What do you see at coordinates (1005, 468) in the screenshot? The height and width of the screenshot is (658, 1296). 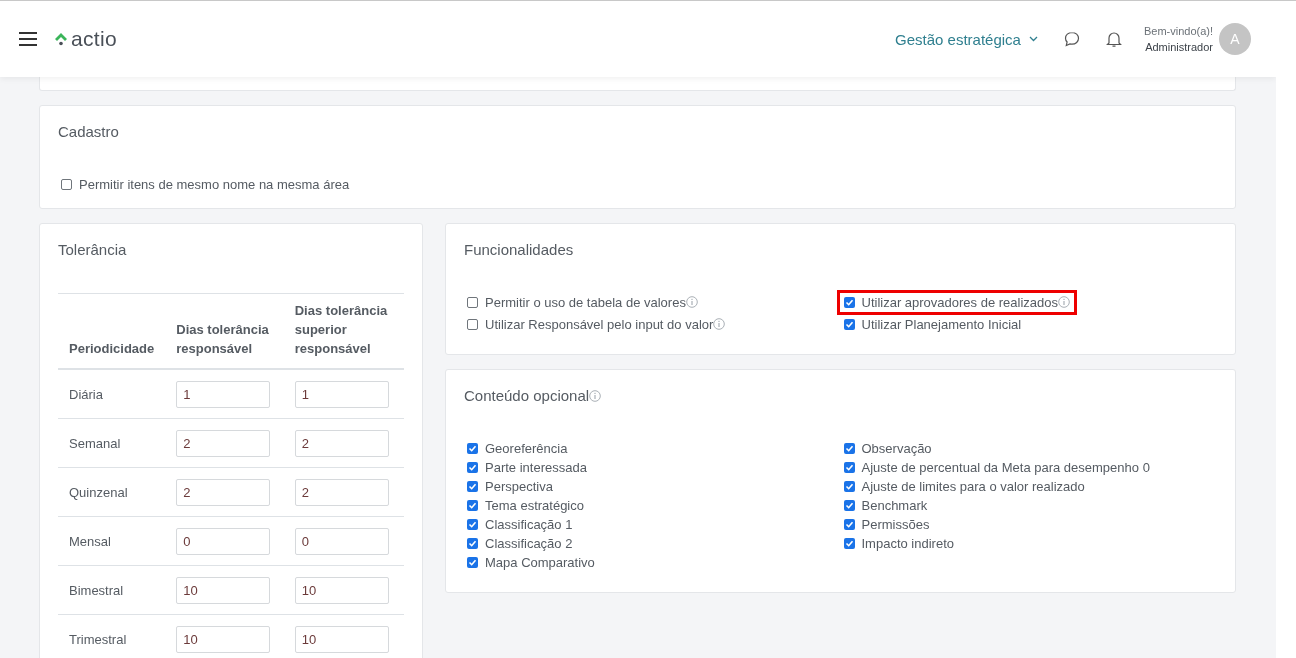 I see `checkbox-label: Ajuste de percentual da Meta para desempenho 0` at bounding box center [1005, 468].